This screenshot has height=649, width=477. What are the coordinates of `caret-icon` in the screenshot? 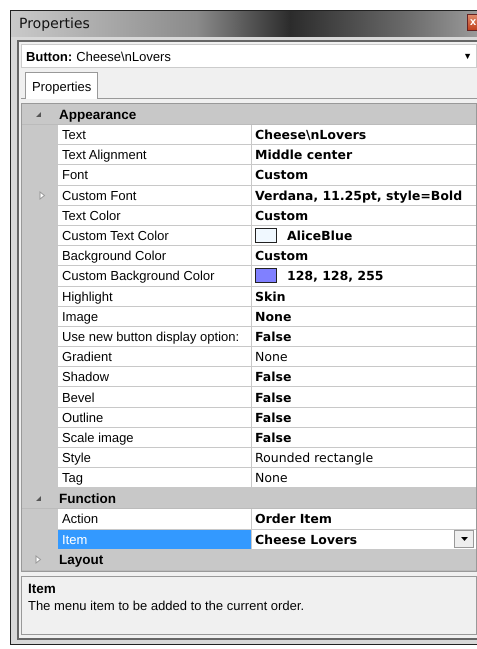 It's located at (464, 539).